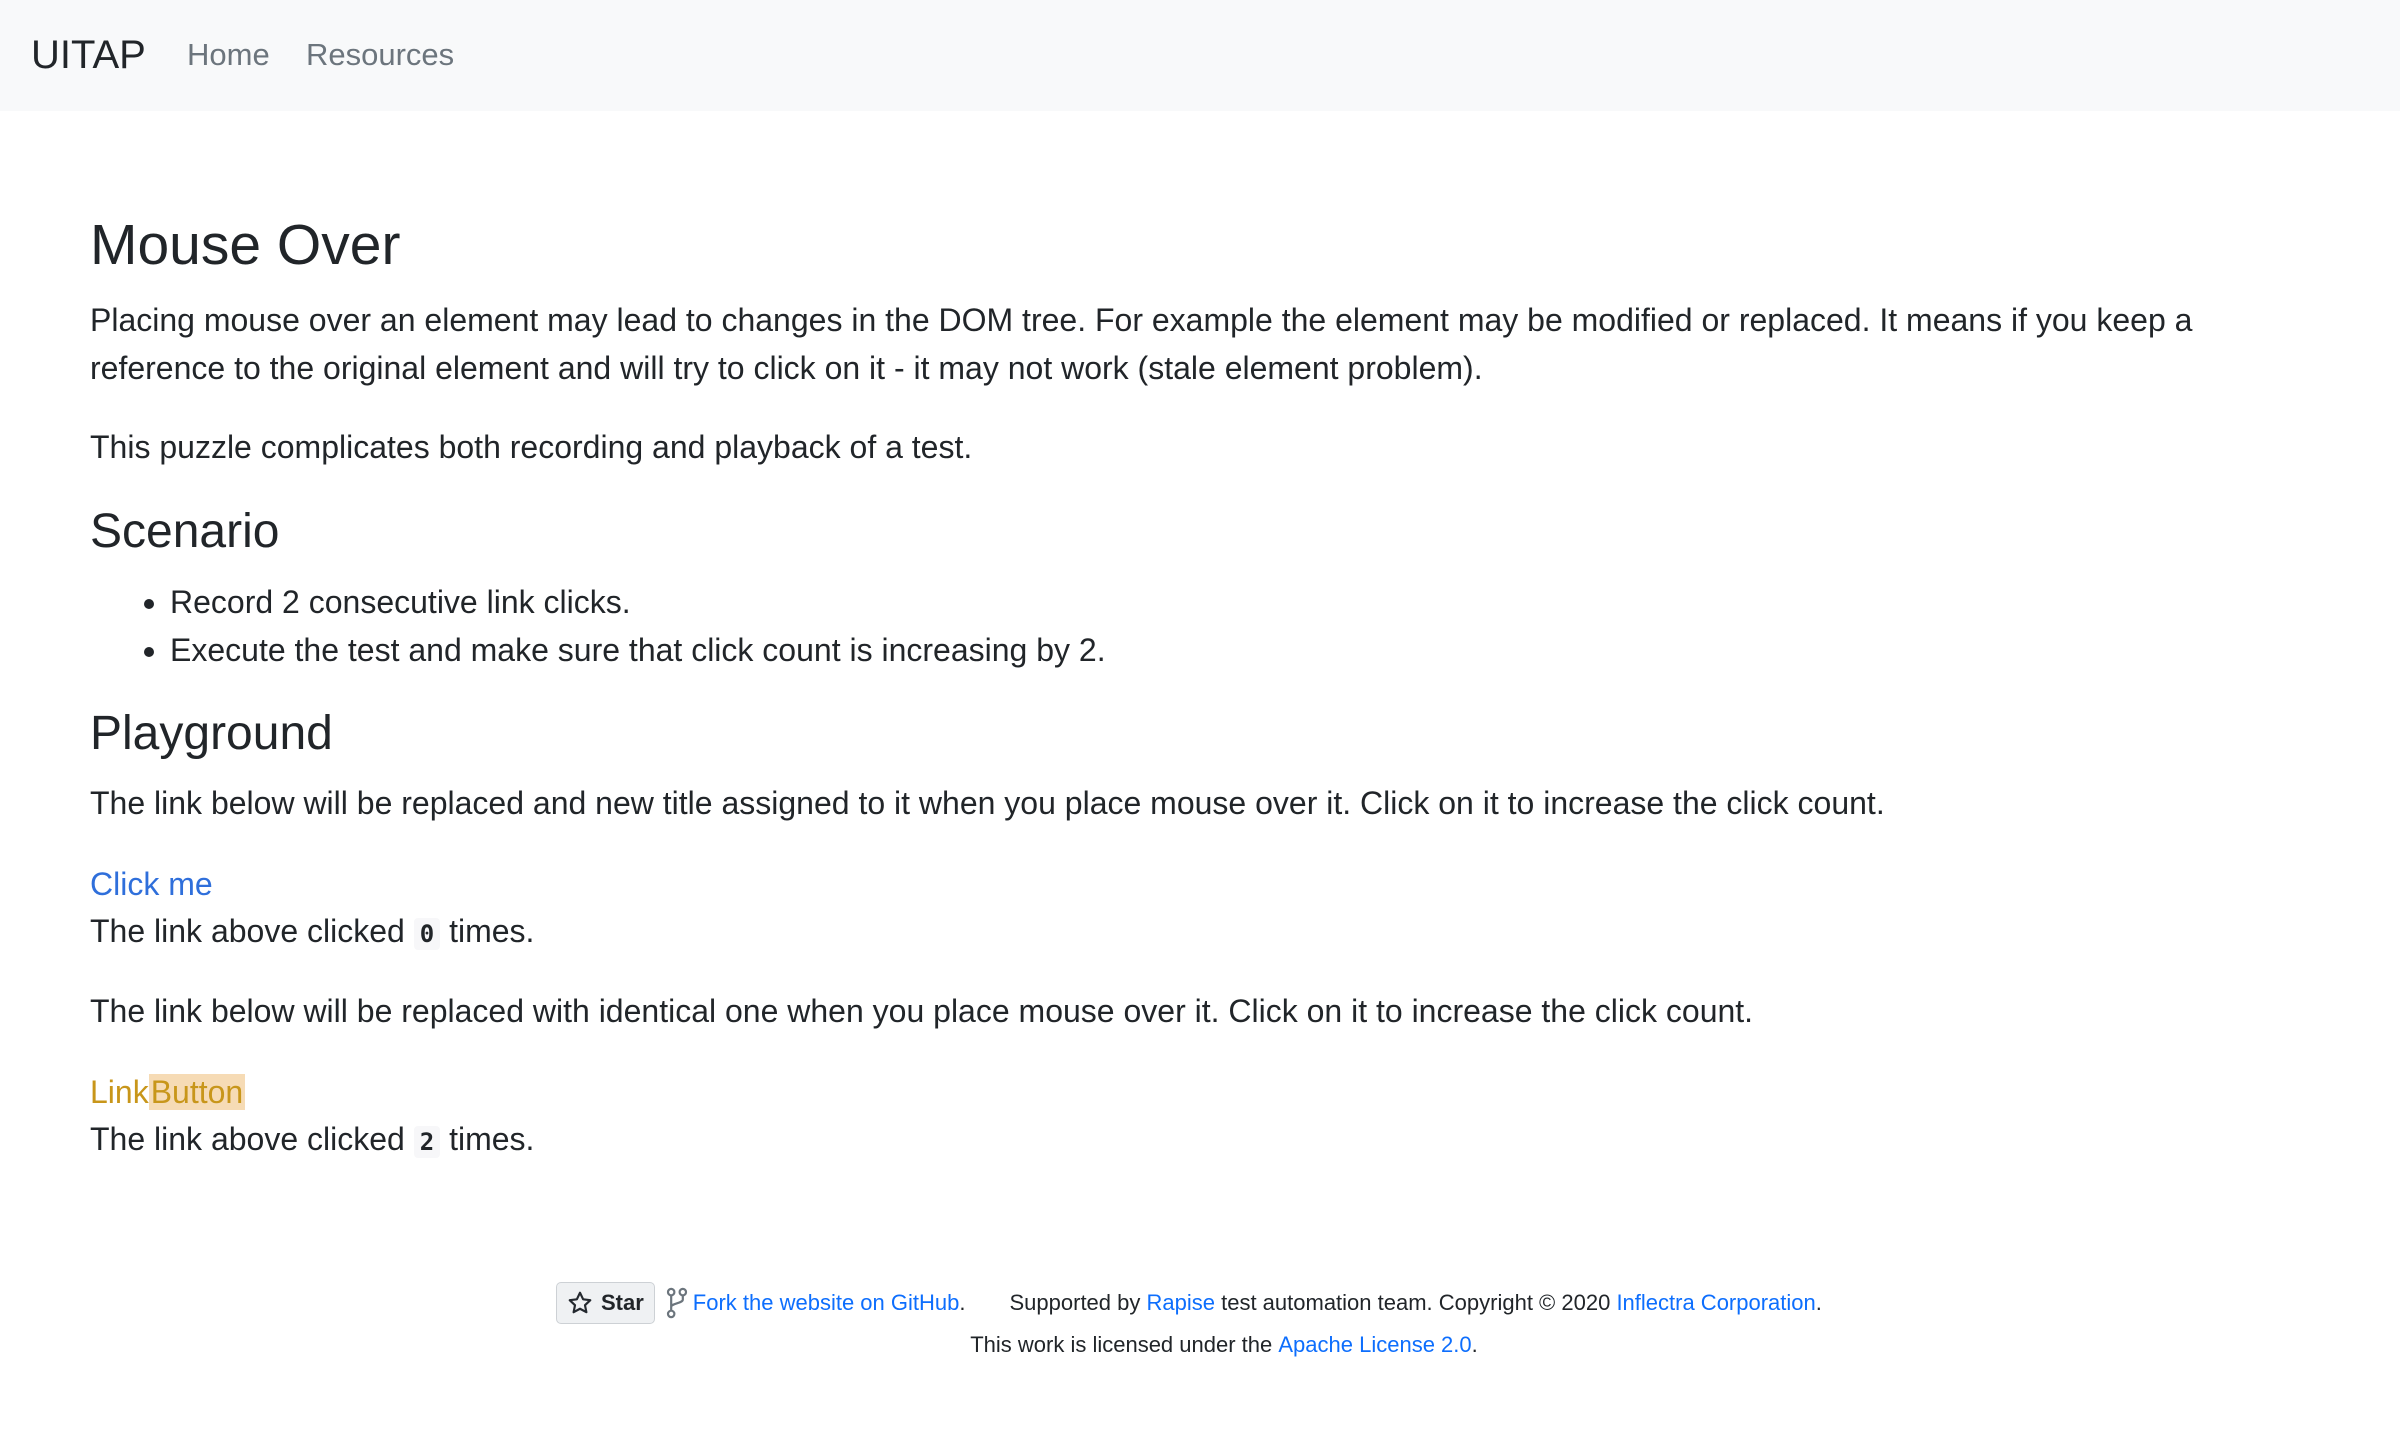  I want to click on click-me-link: Click me, so click(151, 884).